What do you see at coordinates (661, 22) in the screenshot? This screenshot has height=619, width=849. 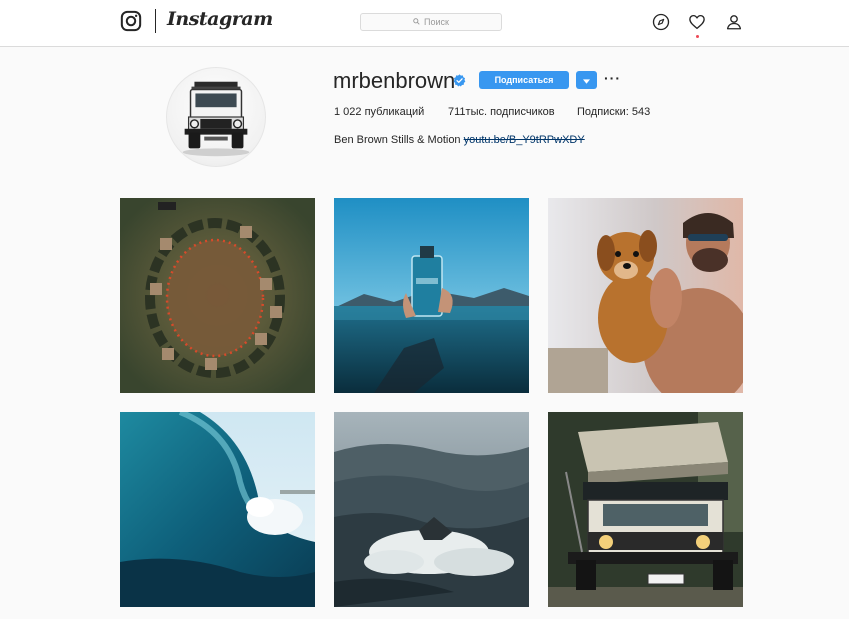 I see `compass-icon` at bounding box center [661, 22].